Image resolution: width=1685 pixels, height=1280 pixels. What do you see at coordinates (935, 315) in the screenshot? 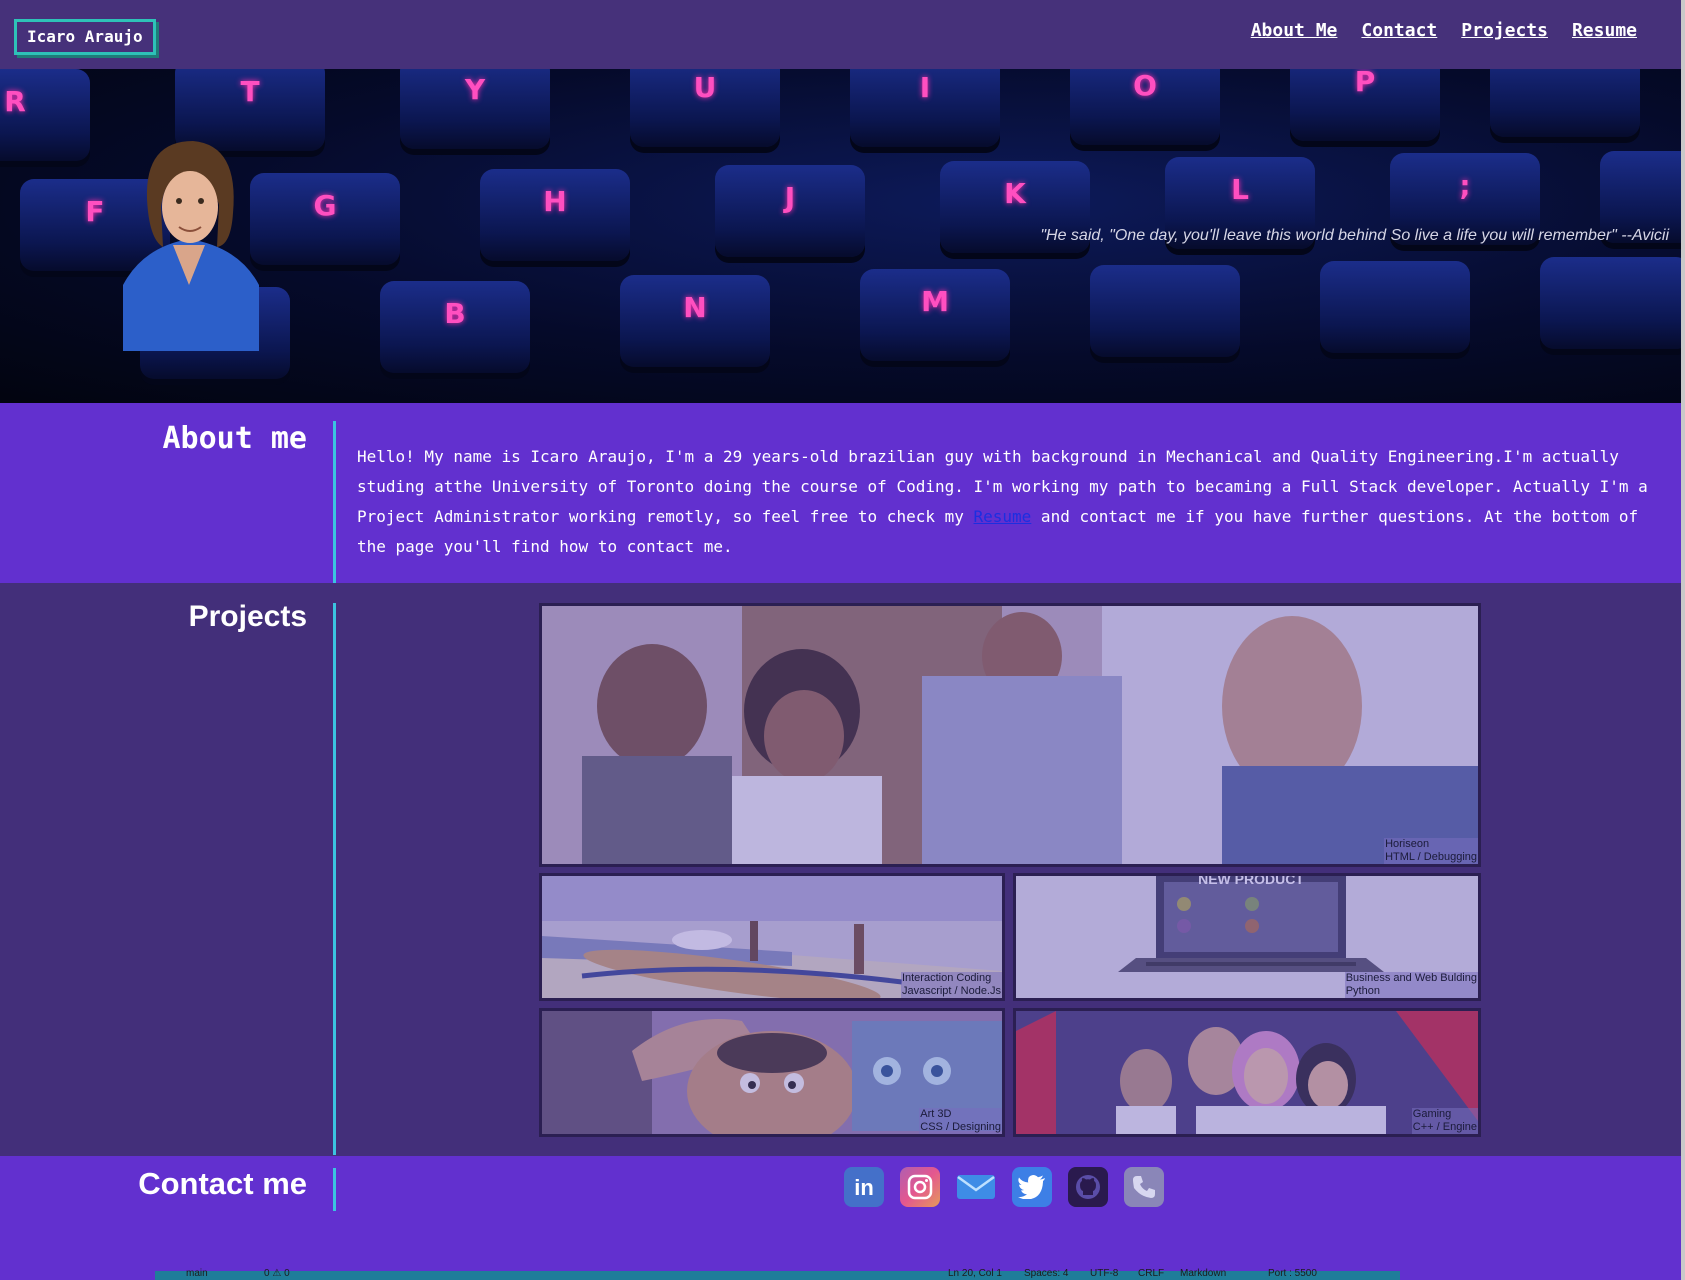
I see `keyboard-key: M` at bounding box center [935, 315].